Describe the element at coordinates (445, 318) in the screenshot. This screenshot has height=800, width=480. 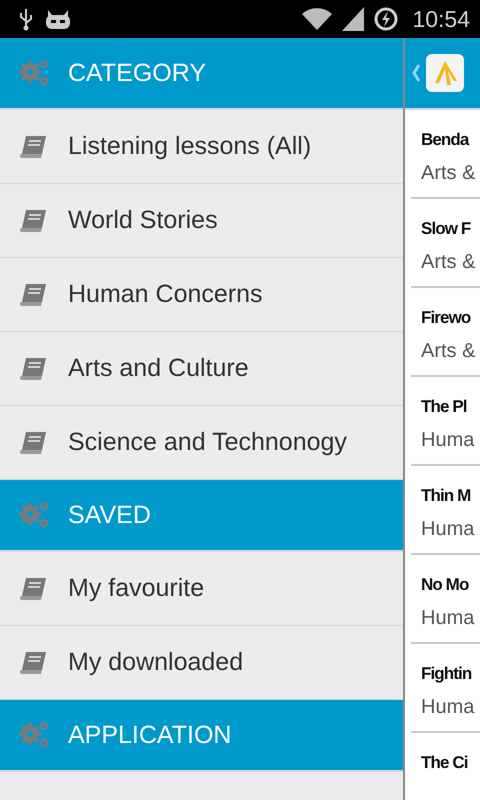
I see `lesson-title: Firewo` at that location.